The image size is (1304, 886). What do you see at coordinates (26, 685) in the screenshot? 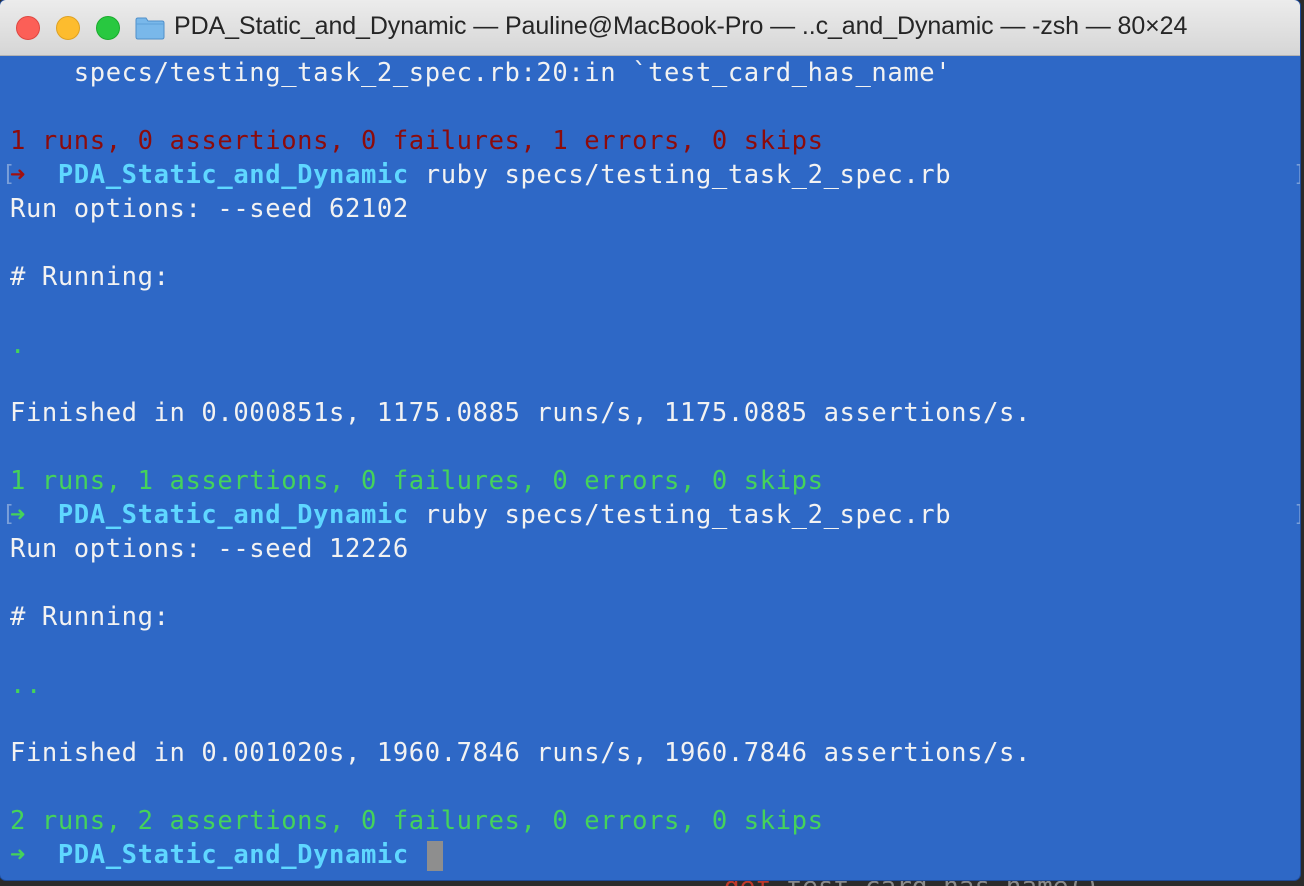
I see `run3-progress: ..` at bounding box center [26, 685].